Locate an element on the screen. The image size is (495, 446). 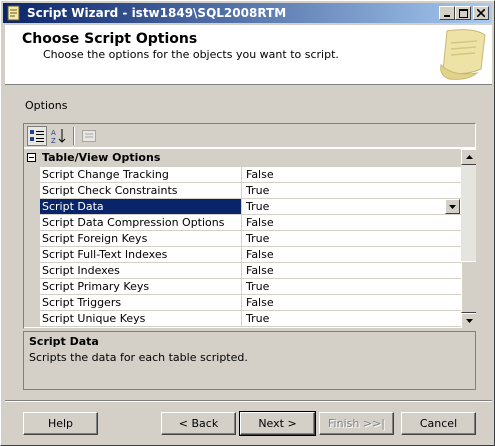
close-button is located at coordinates (481, 13).